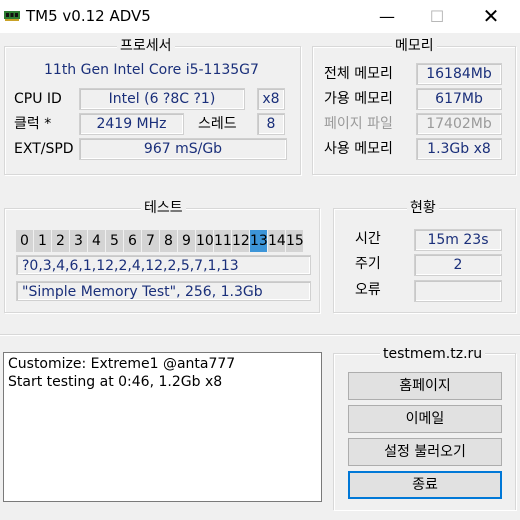 The width and height of the screenshot is (520, 520). Describe the element at coordinates (78, 241) in the screenshot. I see `test-cell: 3` at that location.